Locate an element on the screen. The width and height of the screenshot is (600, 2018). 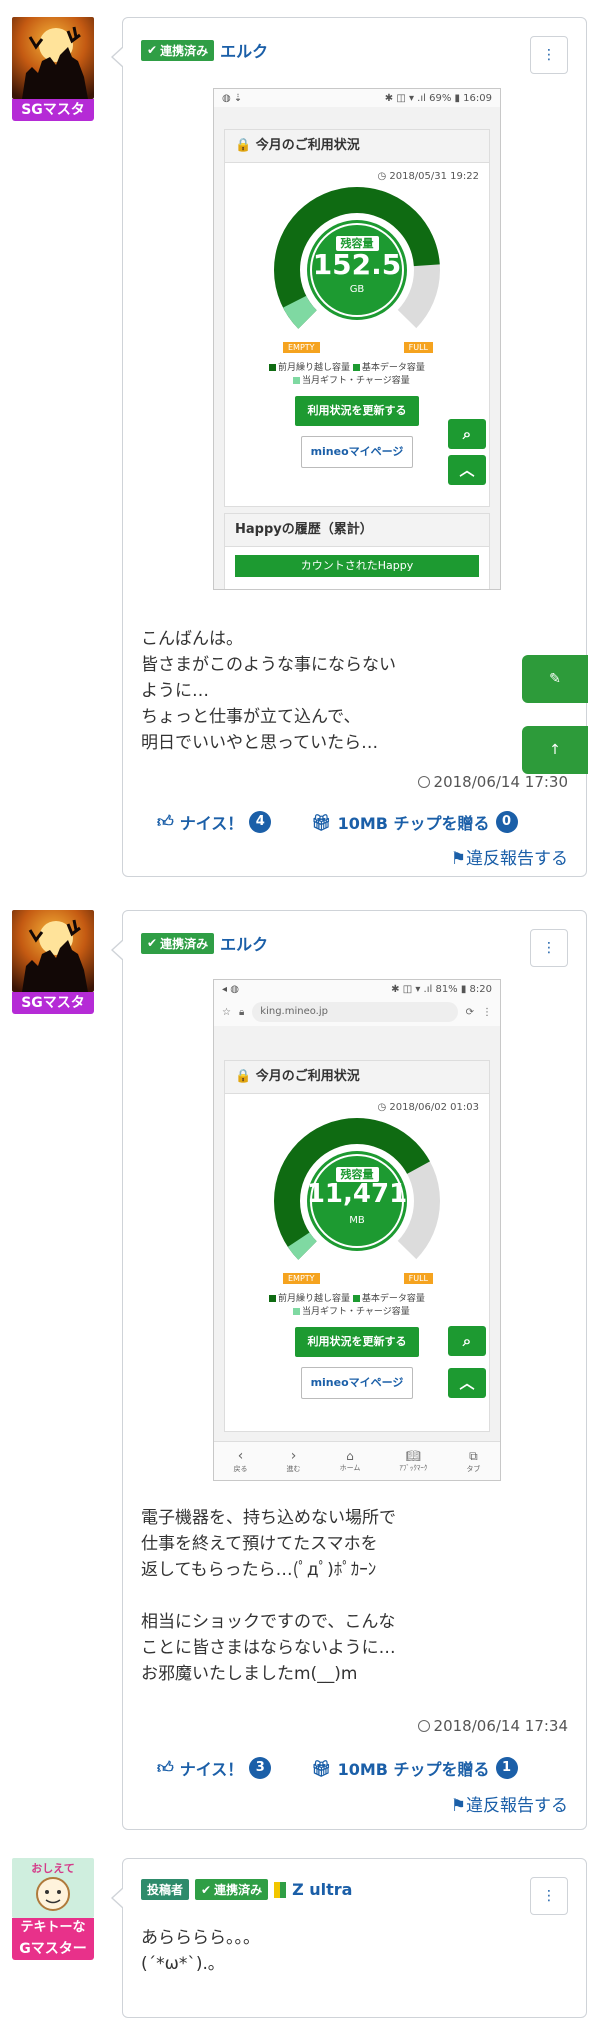
update-usage-button: 利用状況を更新する is located at coordinates (357, 1342).